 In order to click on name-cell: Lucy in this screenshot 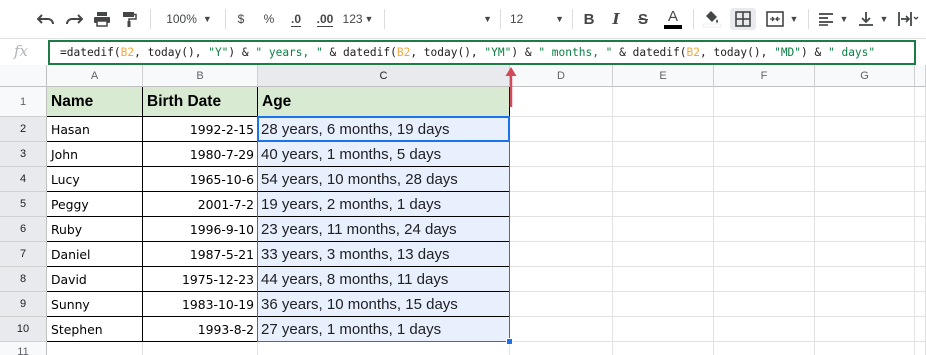, I will do `click(95, 179)`.